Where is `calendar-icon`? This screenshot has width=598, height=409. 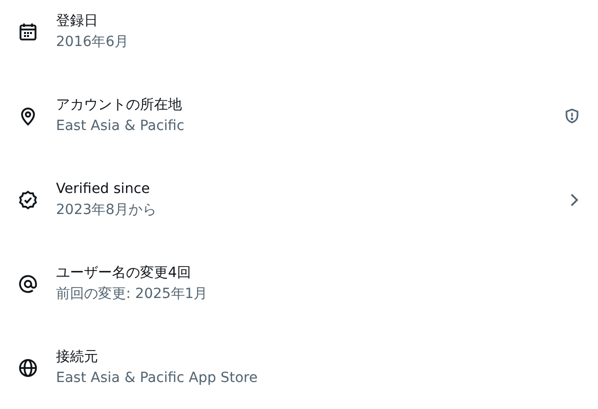
calendar-icon is located at coordinates (28, 32).